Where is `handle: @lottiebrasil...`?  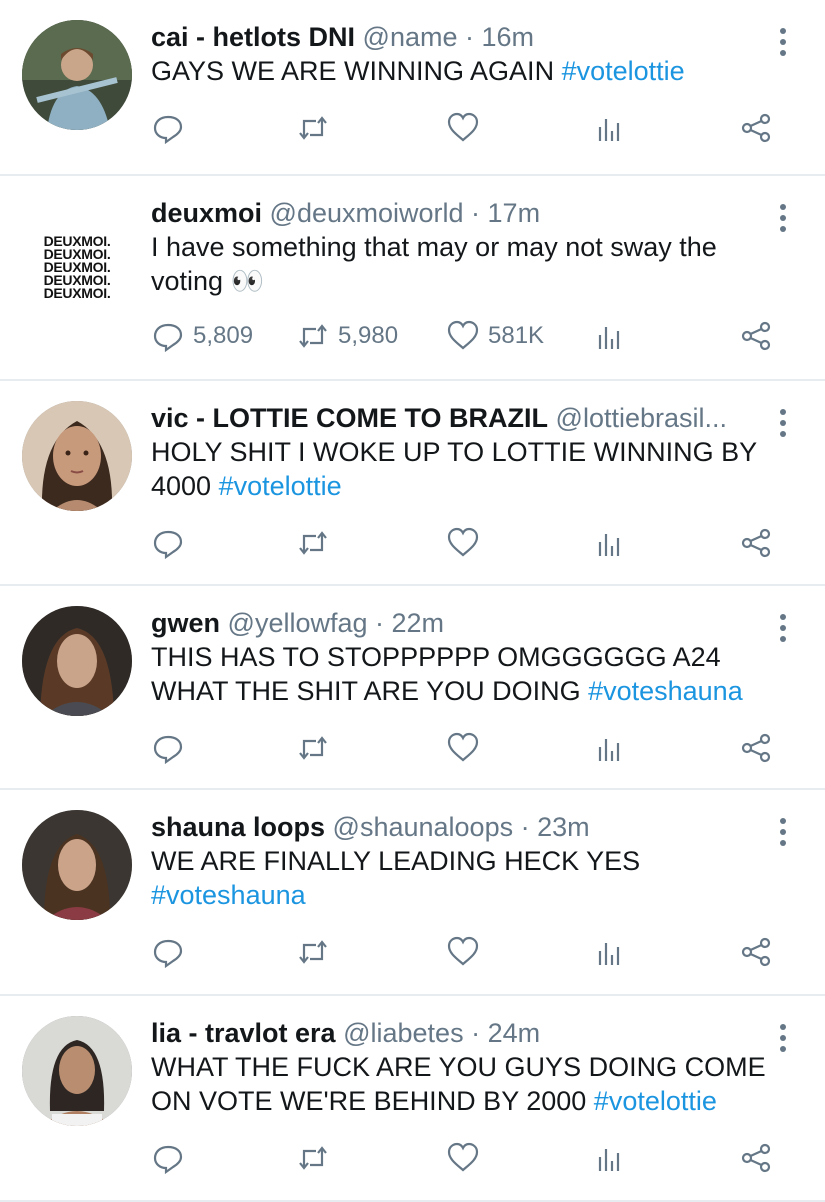 handle: @lottiebrasil... is located at coordinates (641, 418).